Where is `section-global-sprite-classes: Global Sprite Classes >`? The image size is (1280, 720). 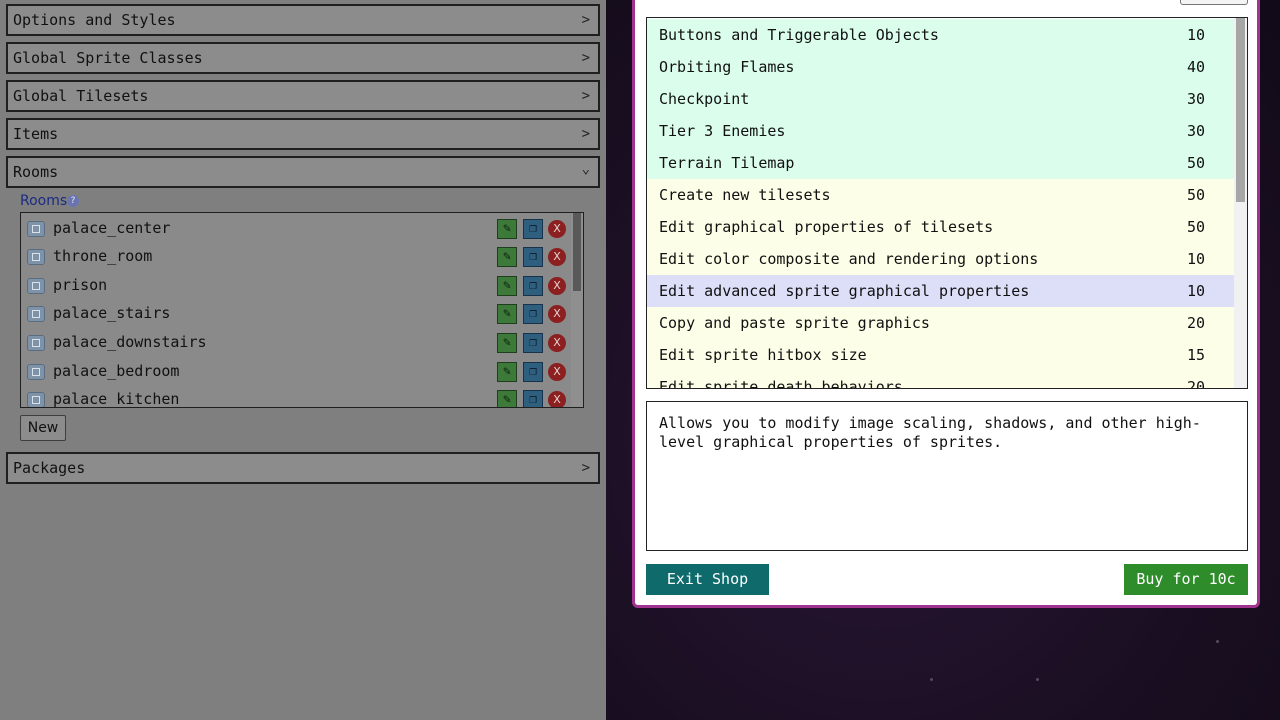 section-global-sprite-classes: Global Sprite Classes > is located at coordinates (303, 58).